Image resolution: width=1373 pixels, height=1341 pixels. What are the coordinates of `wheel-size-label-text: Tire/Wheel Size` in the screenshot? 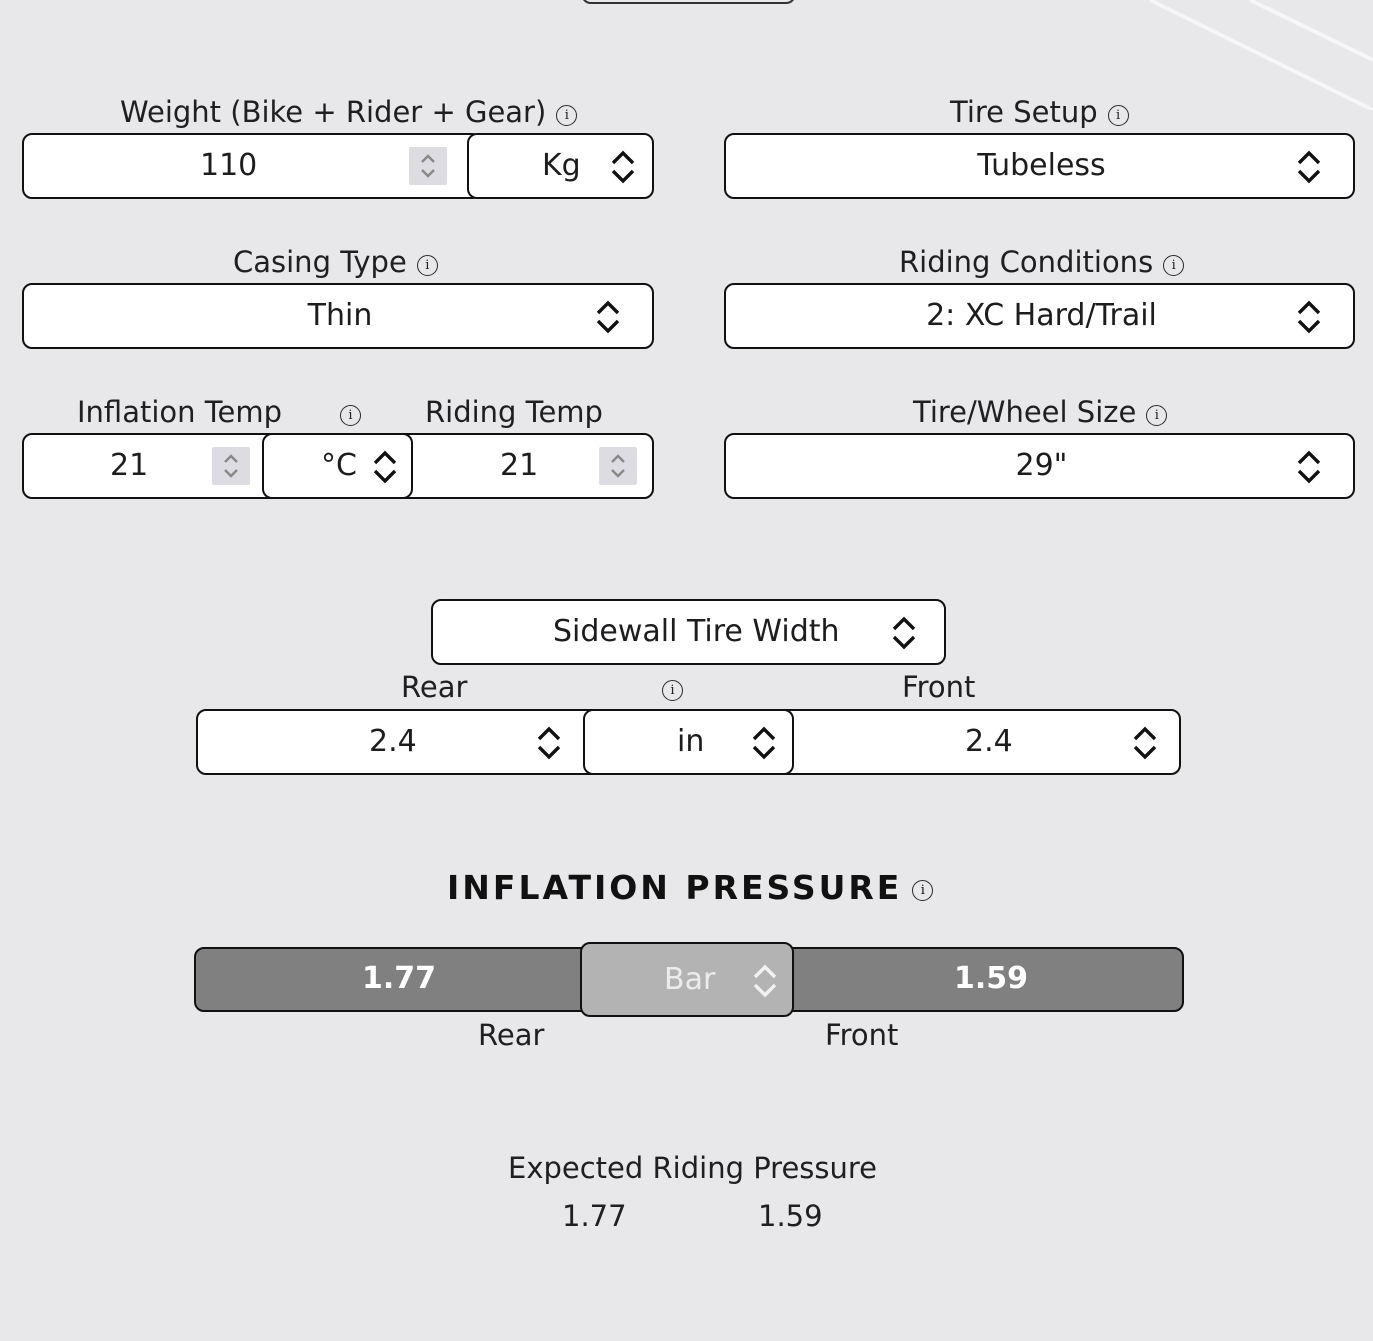 It's located at (1025, 412).